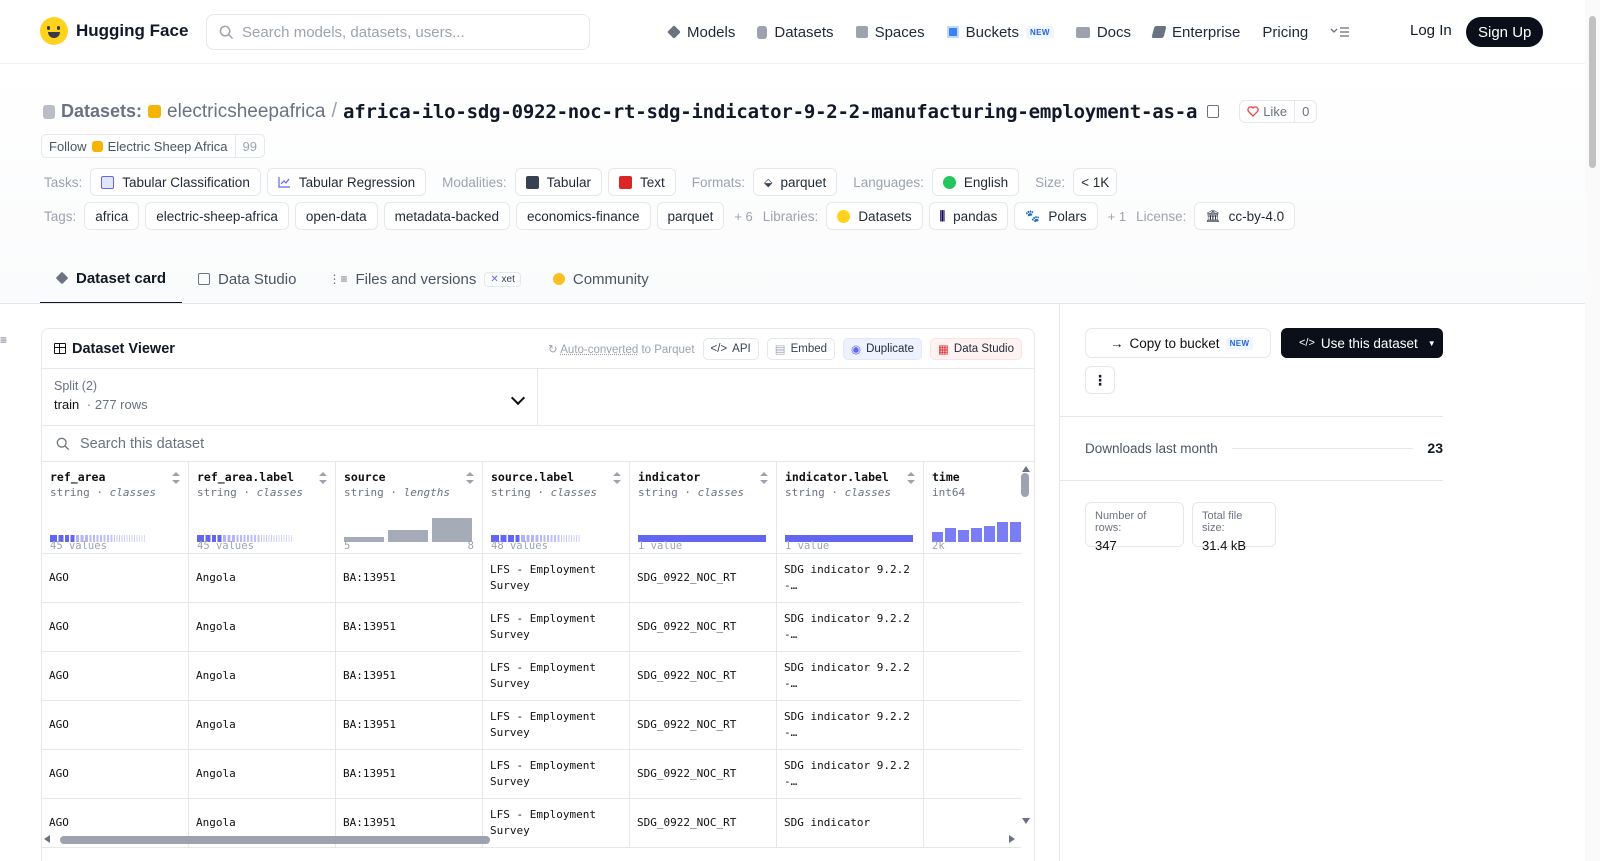 The image size is (1600, 861). What do you see at coordinates (402, 32) in the screenshot?
I see `search-input` at bounding box center [402, 32].